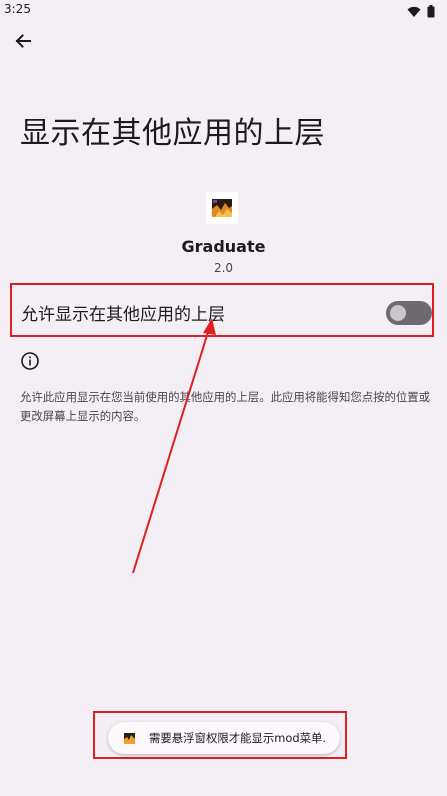 The image size is (447, 796). What do you see at coordinates (414, 12) in the screenshot?
I see `wifi-icon` at bounding box center [414, 12].